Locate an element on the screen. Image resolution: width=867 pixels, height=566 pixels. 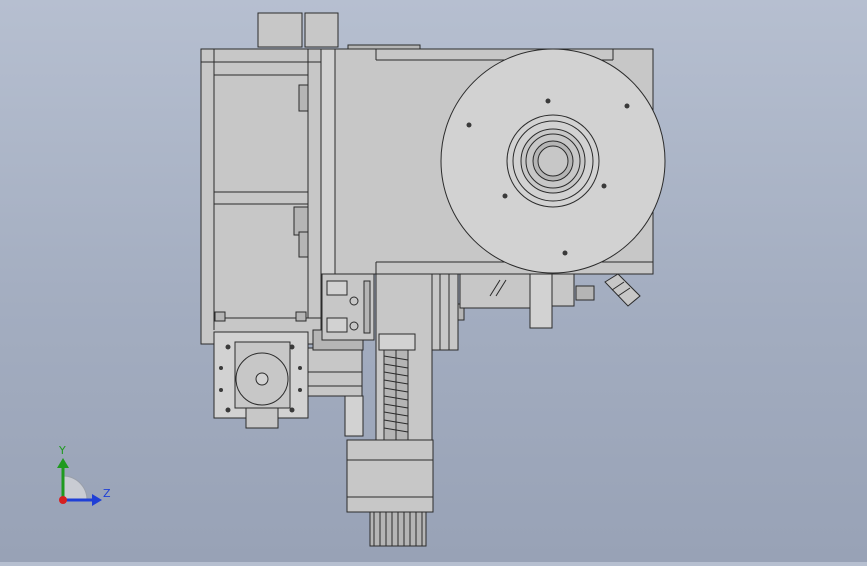
axis-triad is located at coordinates (79, 482).